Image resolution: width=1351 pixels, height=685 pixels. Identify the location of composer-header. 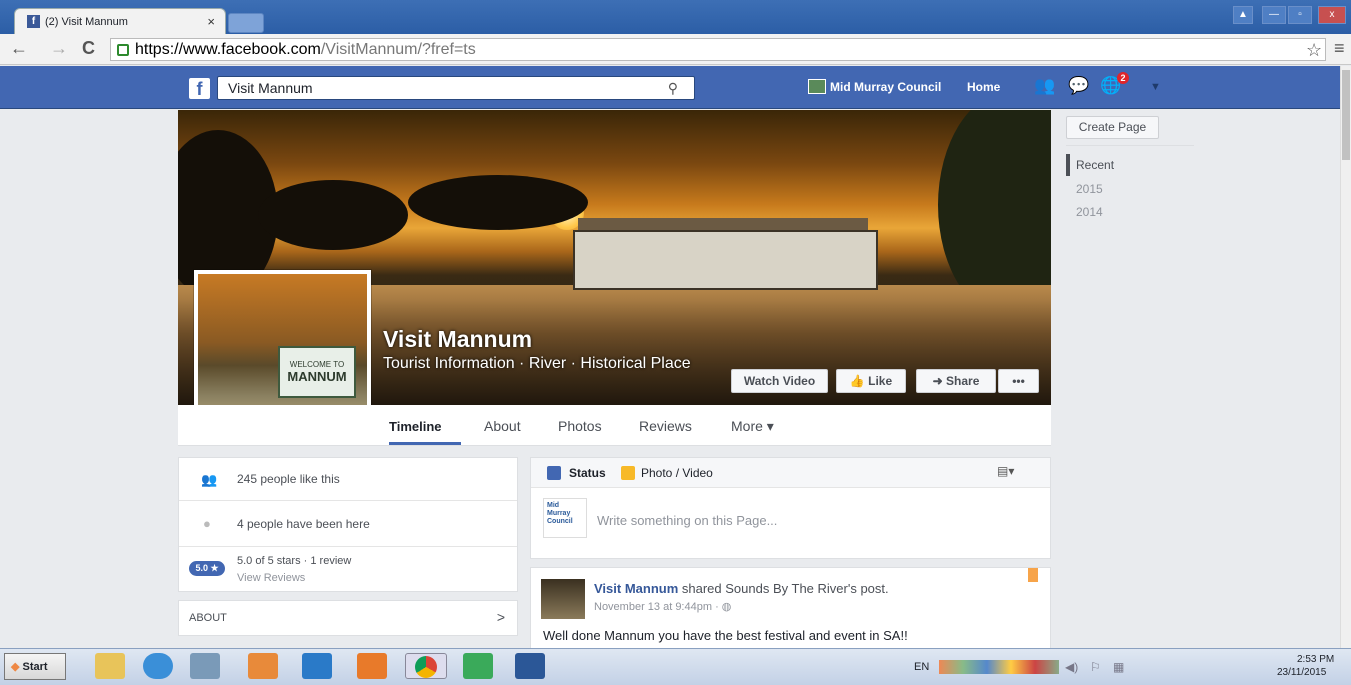
(790, 473).